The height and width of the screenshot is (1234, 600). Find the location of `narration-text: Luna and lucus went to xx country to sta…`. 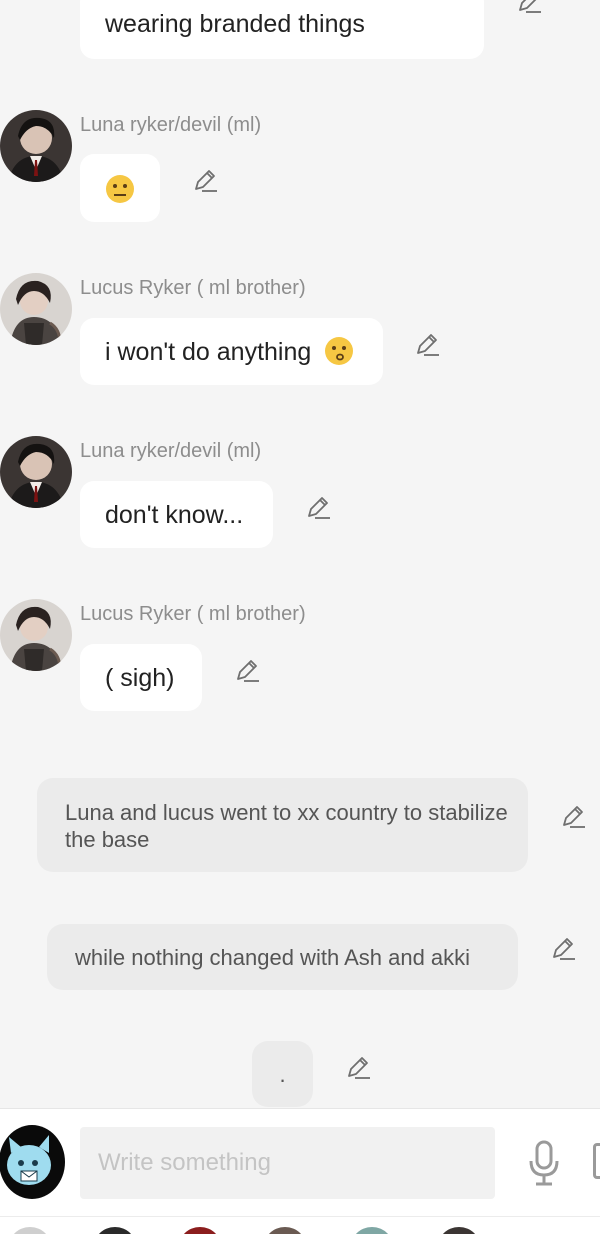

narration-text: Luna and lucus went to xx country to sta… is located at coordinates (286, 826).